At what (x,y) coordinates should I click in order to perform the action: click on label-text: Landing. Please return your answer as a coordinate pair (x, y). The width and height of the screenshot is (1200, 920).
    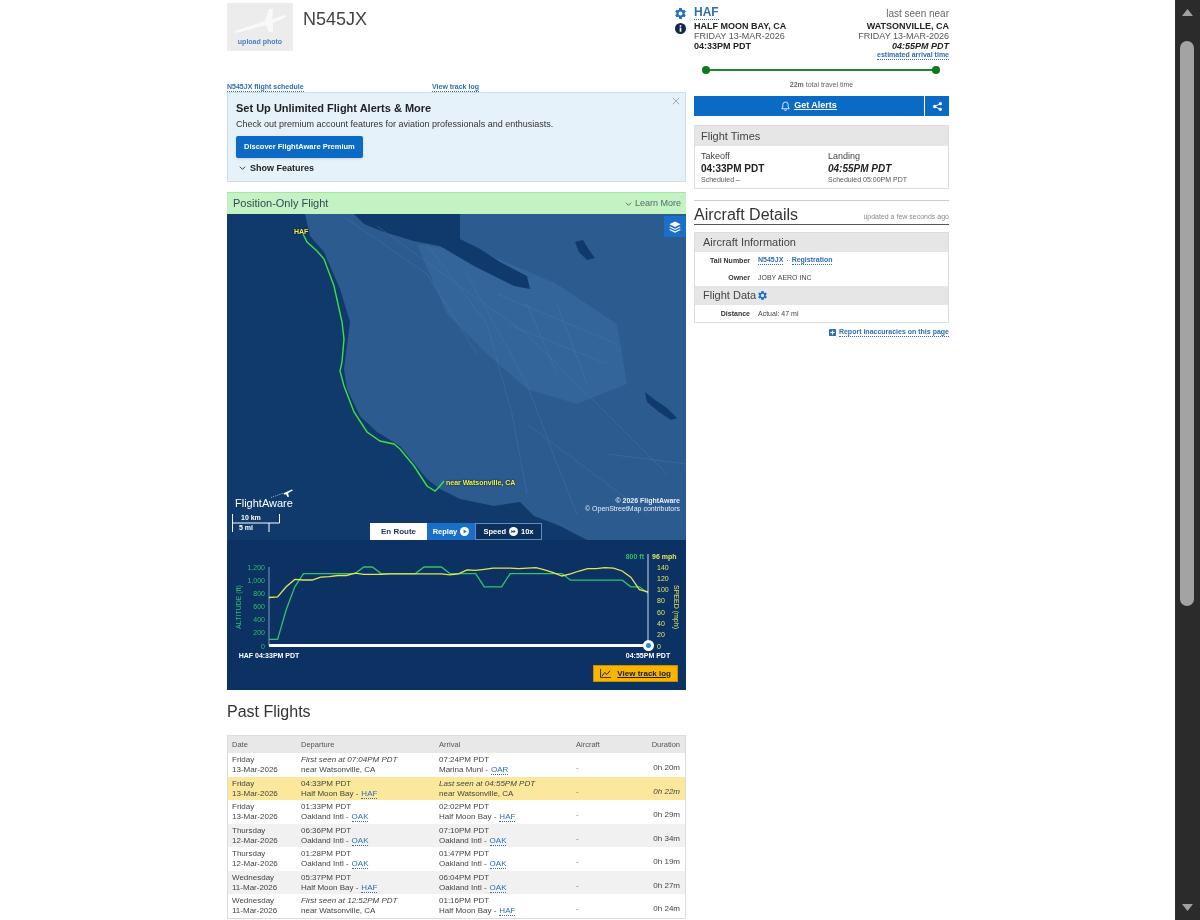
    Looking at the image, I should click on (844, 156).